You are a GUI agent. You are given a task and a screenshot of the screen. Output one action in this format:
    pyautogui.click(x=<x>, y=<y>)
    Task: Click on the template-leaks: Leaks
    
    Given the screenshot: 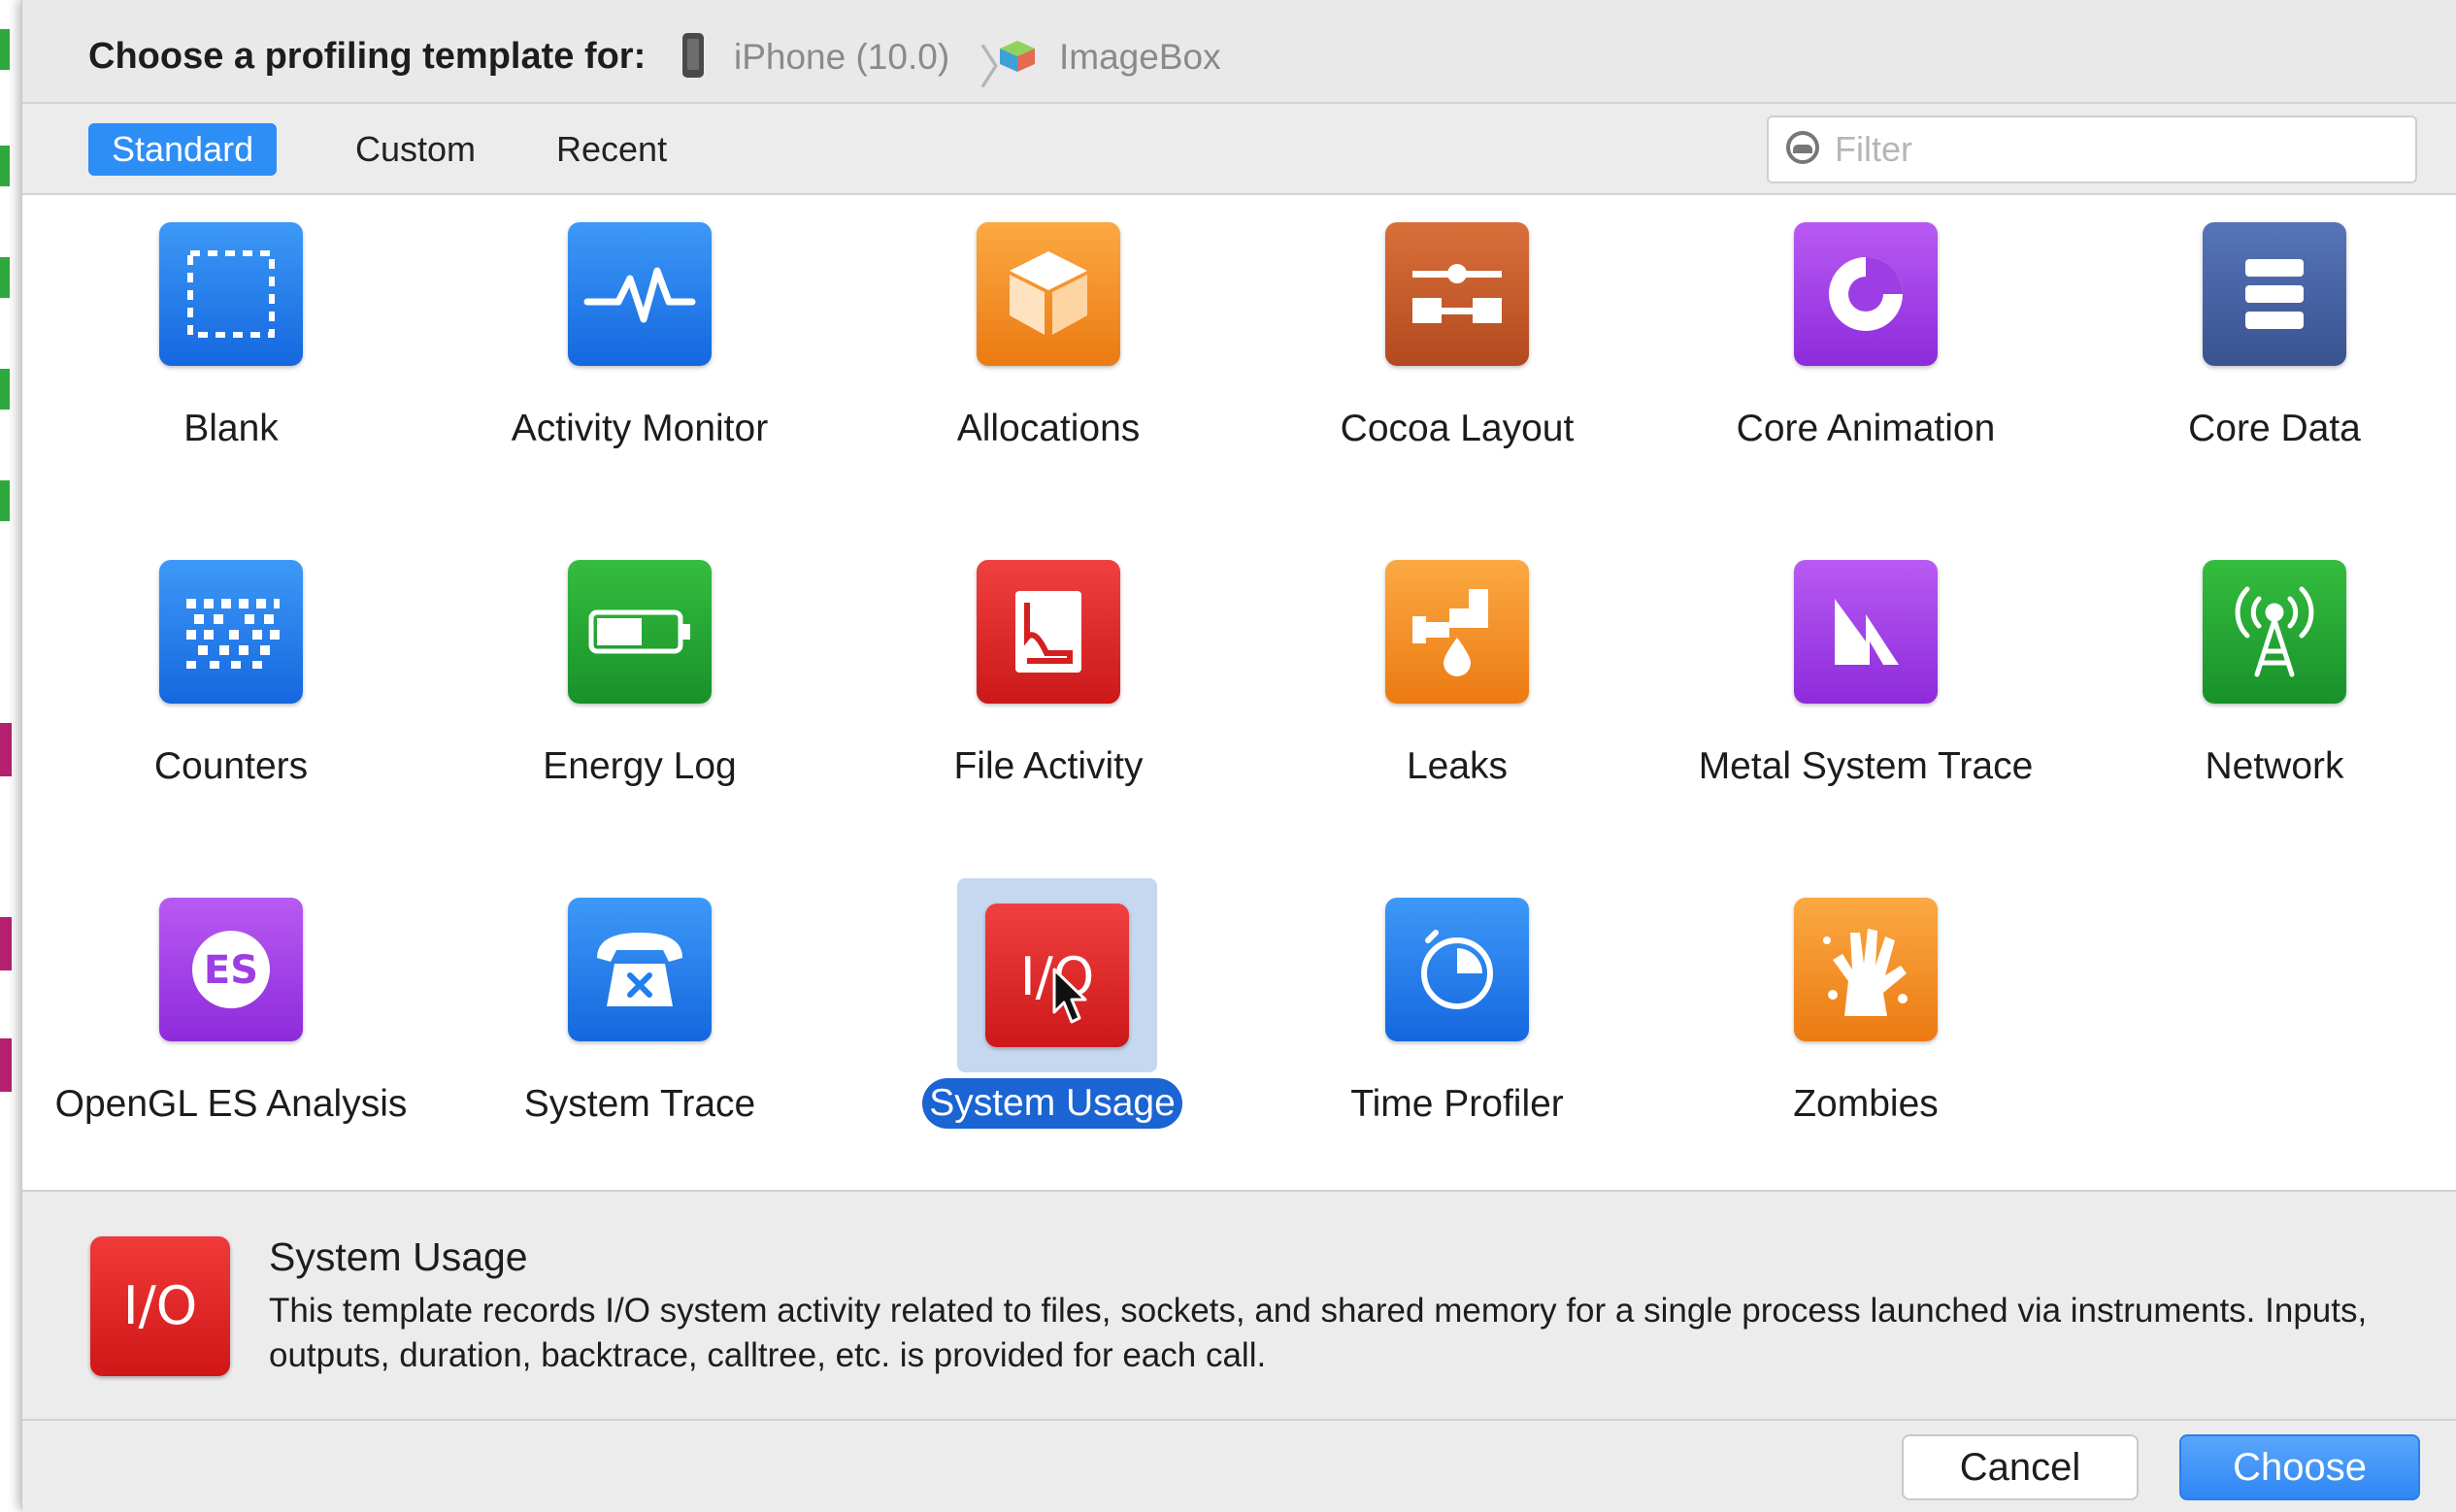 What is the action you would take?
    pyautogui.click(x=1457, y=693)
    